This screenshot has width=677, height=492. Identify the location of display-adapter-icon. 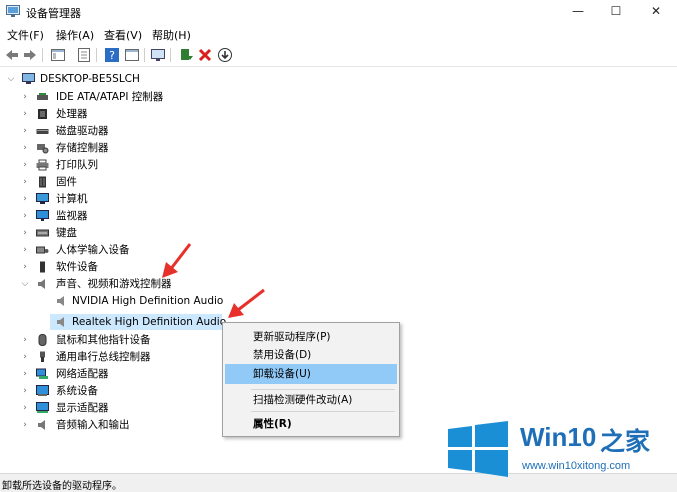
(42, 407).